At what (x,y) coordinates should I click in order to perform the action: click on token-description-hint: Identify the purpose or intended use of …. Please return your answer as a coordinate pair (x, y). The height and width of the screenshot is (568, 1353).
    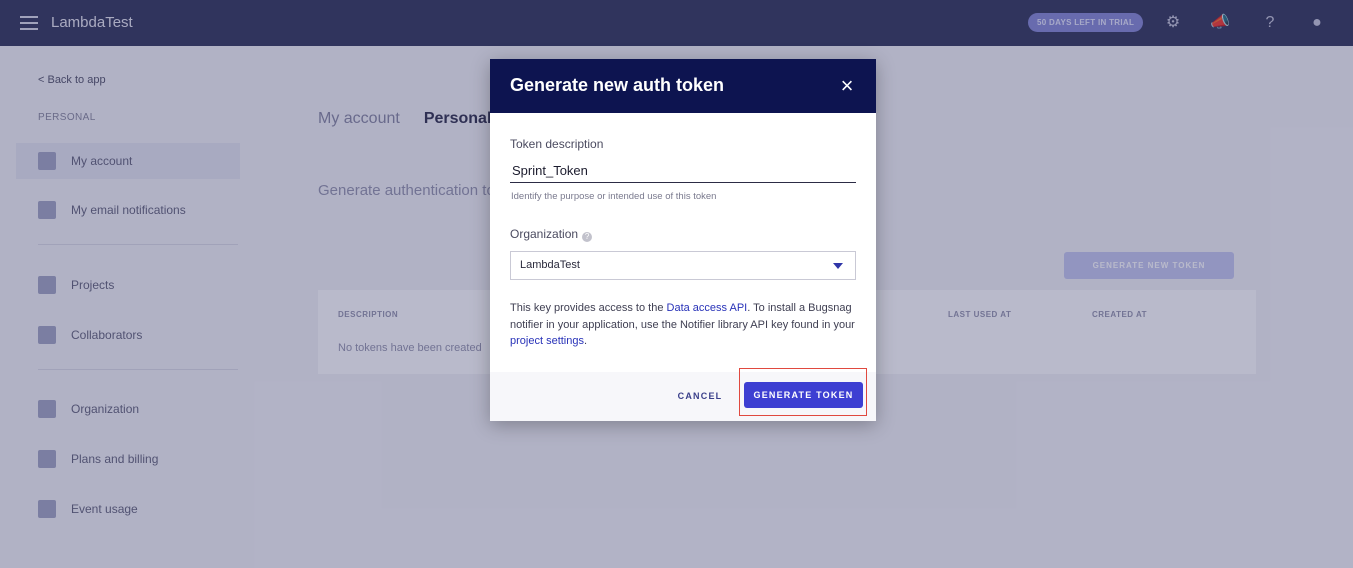
    Looking at the image, I should click on (614, 196).